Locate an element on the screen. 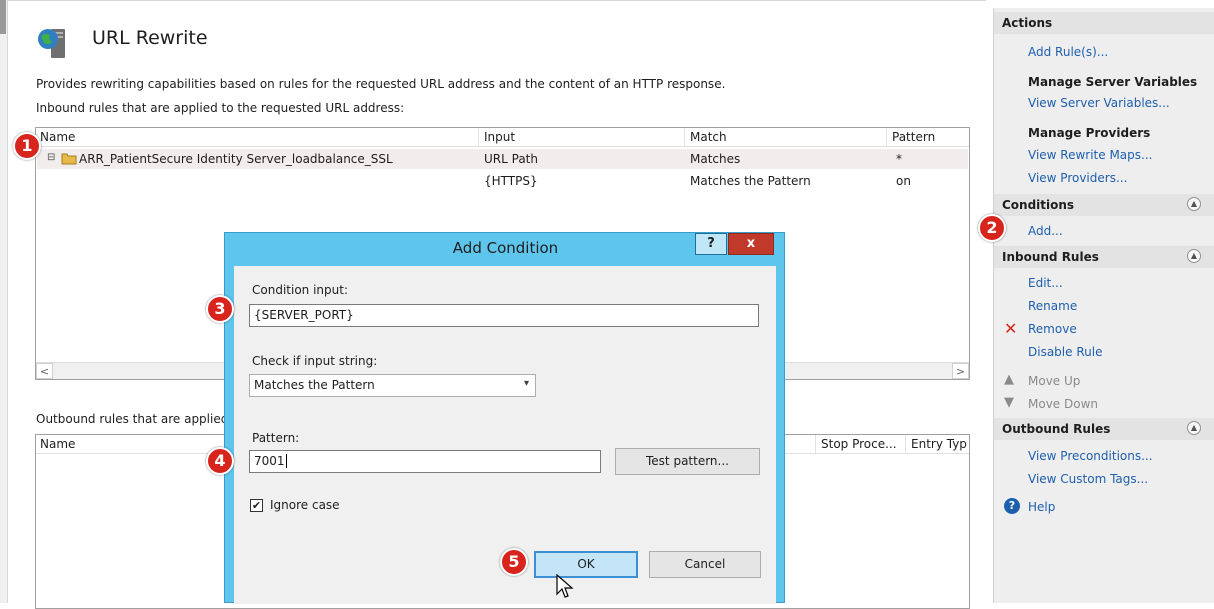 The image size is (1214, 609). condition-input-label: Condition input: is located at coordinates (300, 290).